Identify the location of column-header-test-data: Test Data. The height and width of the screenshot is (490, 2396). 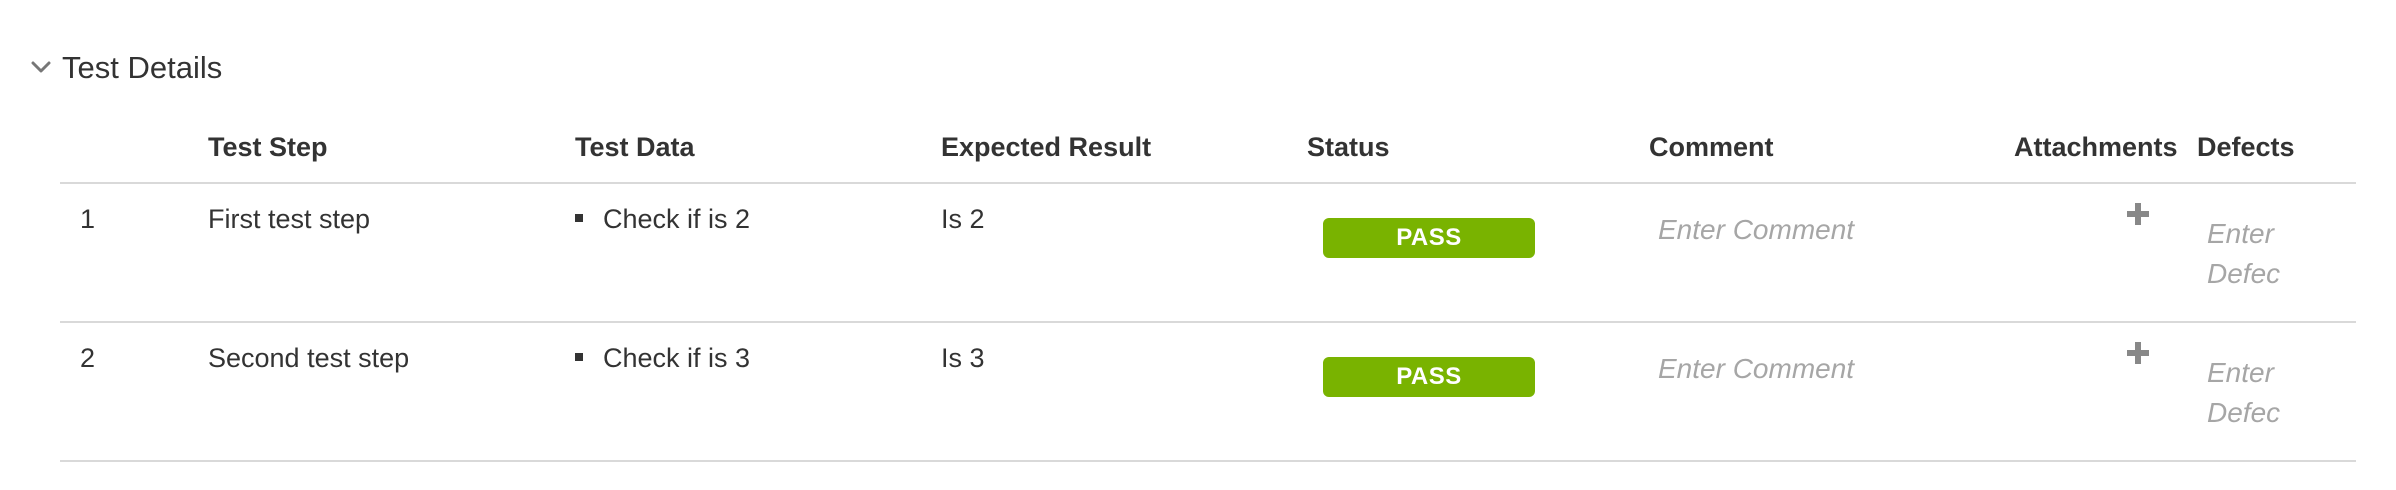
(635, 147).